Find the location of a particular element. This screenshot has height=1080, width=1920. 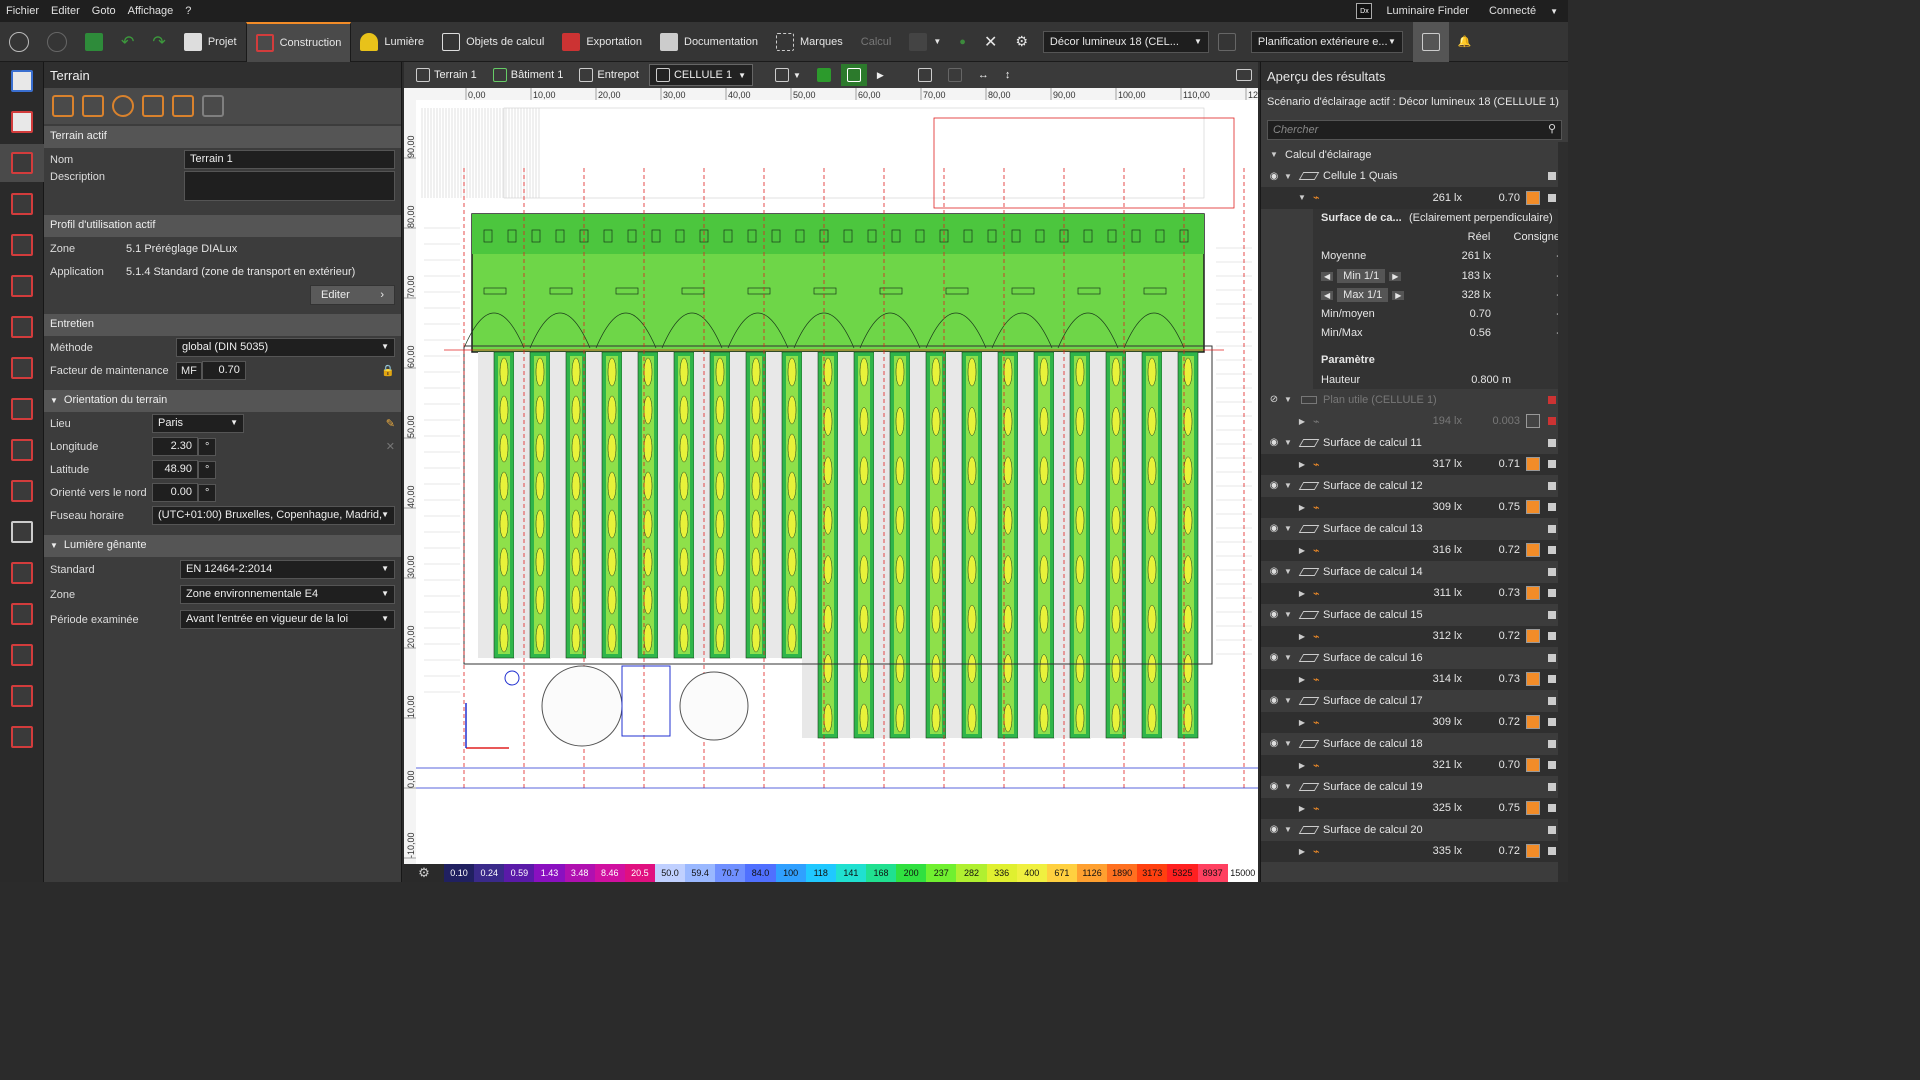

undo-icon: ↶ is located at coordinates (127, 42).